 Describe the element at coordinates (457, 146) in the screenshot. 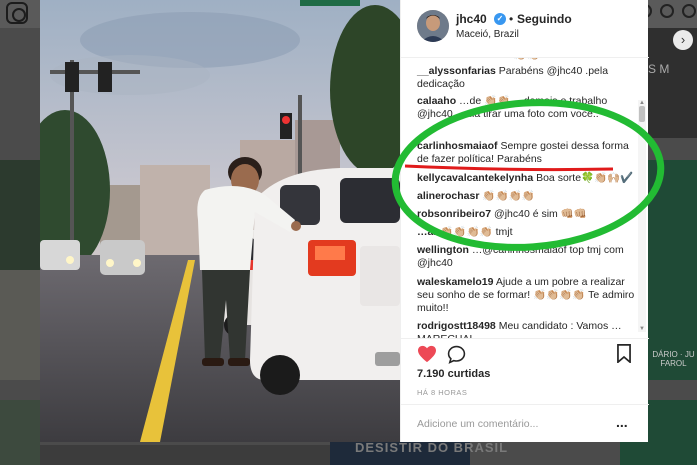

I see `comment-username: carlinhosmaiaof` at that location.